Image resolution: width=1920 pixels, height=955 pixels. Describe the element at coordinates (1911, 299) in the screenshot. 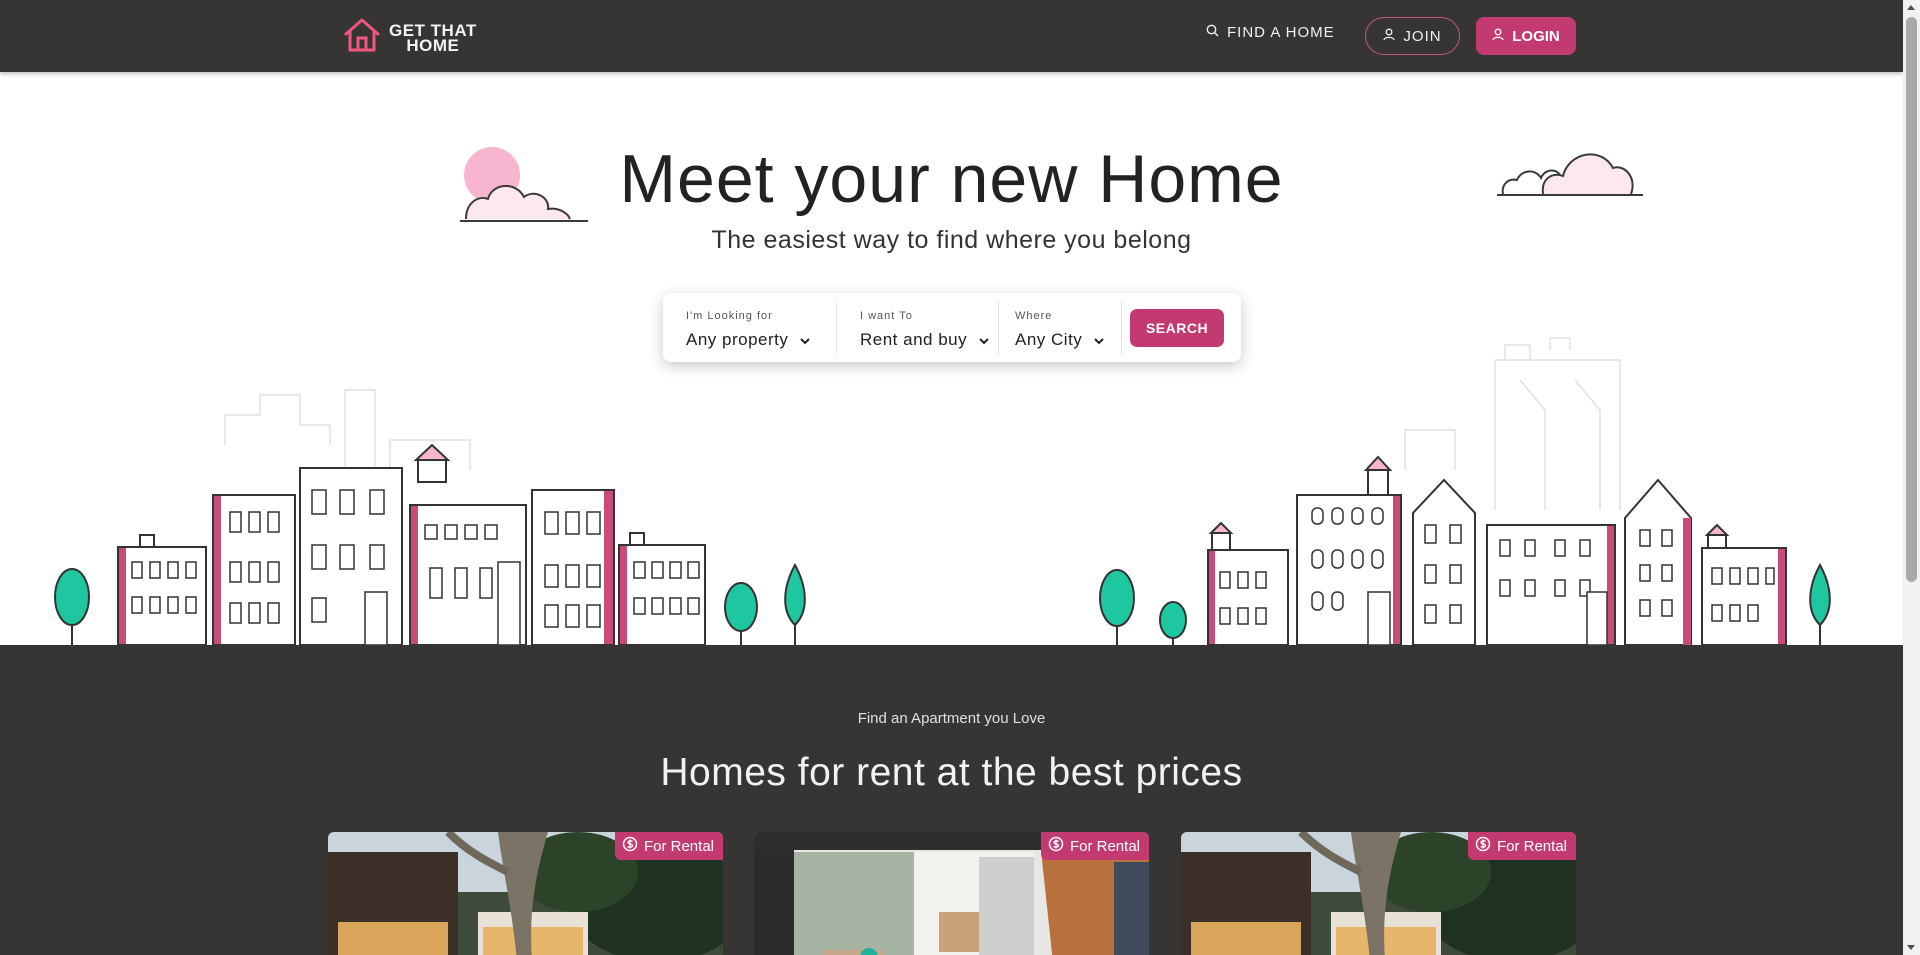

I see `scrollbar-thumb` at that location.